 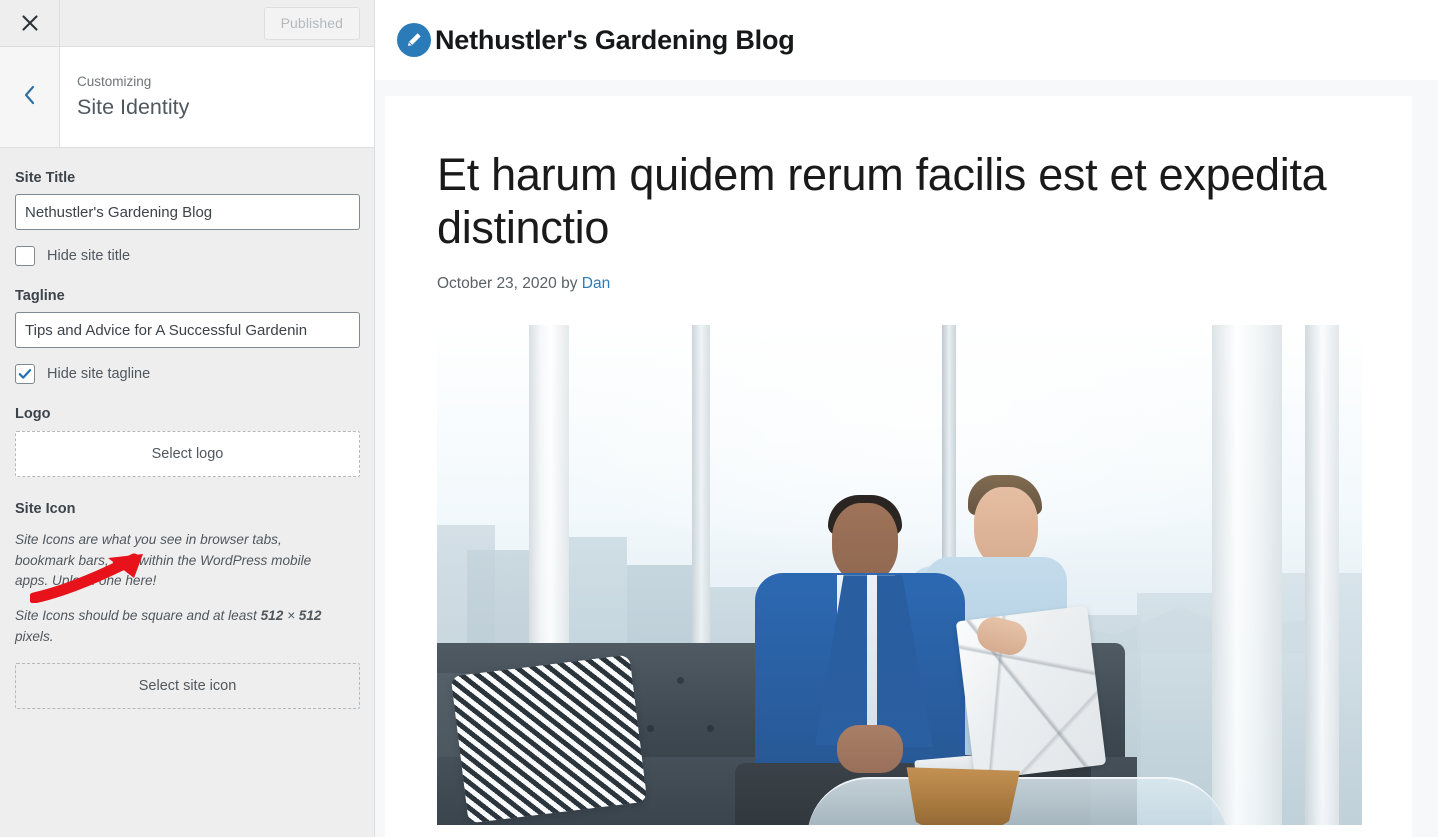 I want to click on tagline-label: Tagline, so click(x=40, y=296).